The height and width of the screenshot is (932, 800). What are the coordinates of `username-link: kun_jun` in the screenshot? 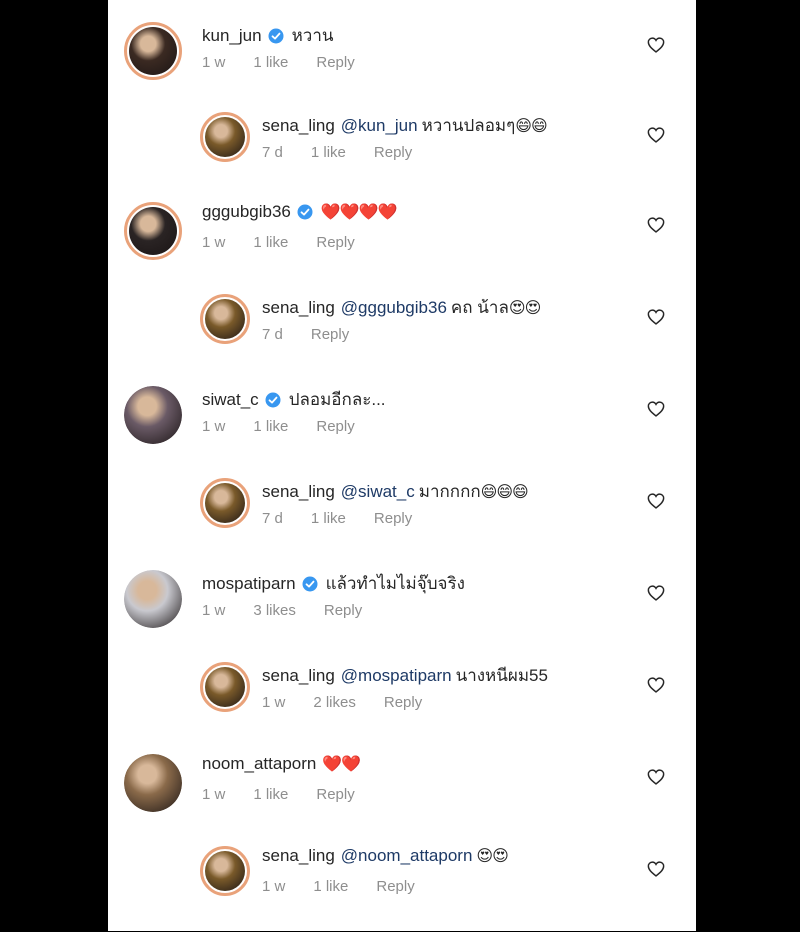 It's located at (232, 36).